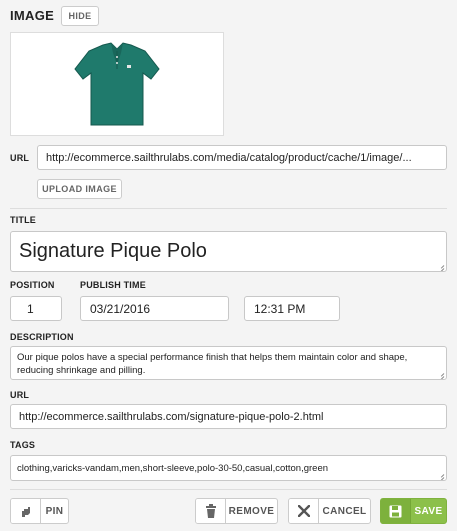 The height and width of the screenshot is (531, 457). I want to click on pin-icon, so click(26, 511).